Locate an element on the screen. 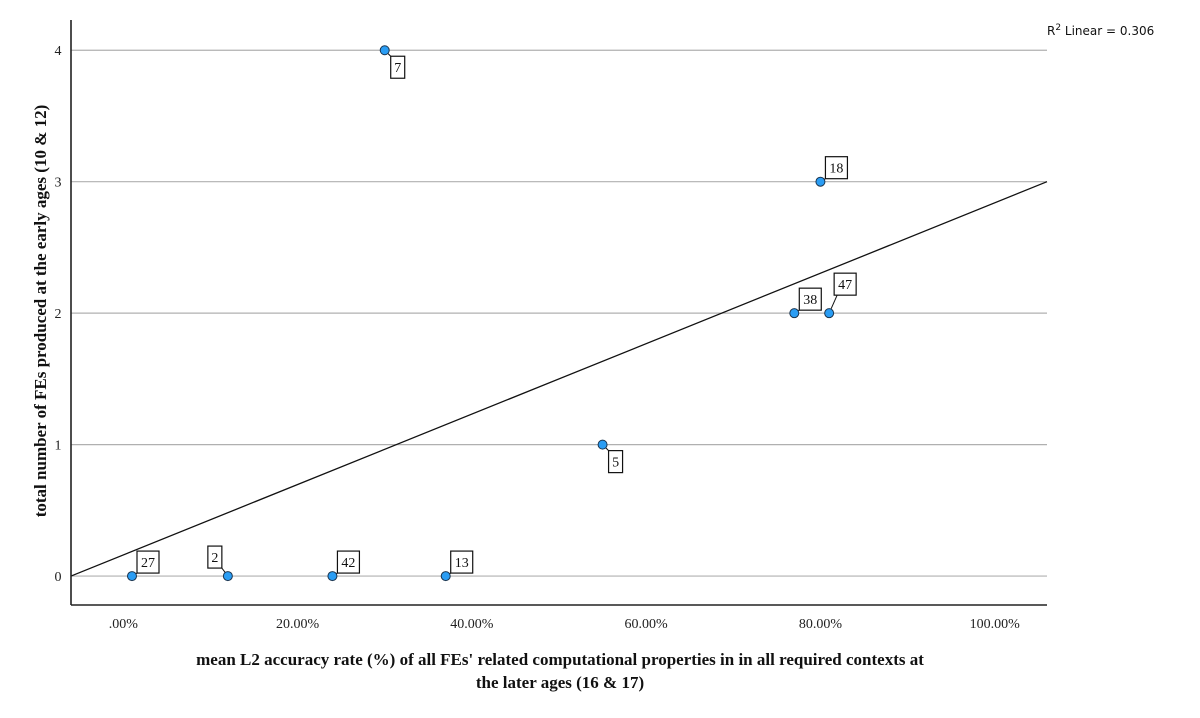 Image resolution: width=1200 pixels, height=718 pixels. y-tick-labels: 0 1 2 3 4 is located at coordinates (58, 314).